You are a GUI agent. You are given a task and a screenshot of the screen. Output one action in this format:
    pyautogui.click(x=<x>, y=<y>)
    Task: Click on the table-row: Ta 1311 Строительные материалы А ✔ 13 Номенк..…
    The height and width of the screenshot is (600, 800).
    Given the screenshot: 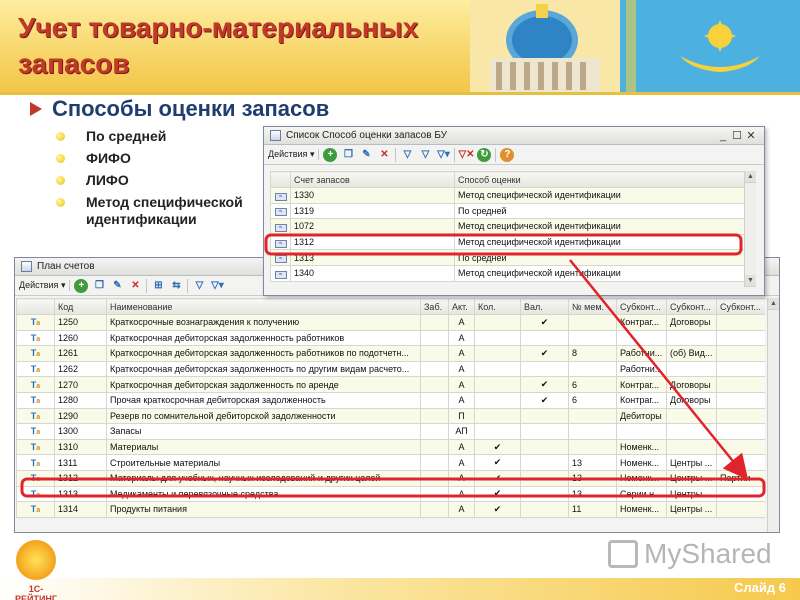 What is the action you would take?
    pyautogui.click(x=390, y=462)
    